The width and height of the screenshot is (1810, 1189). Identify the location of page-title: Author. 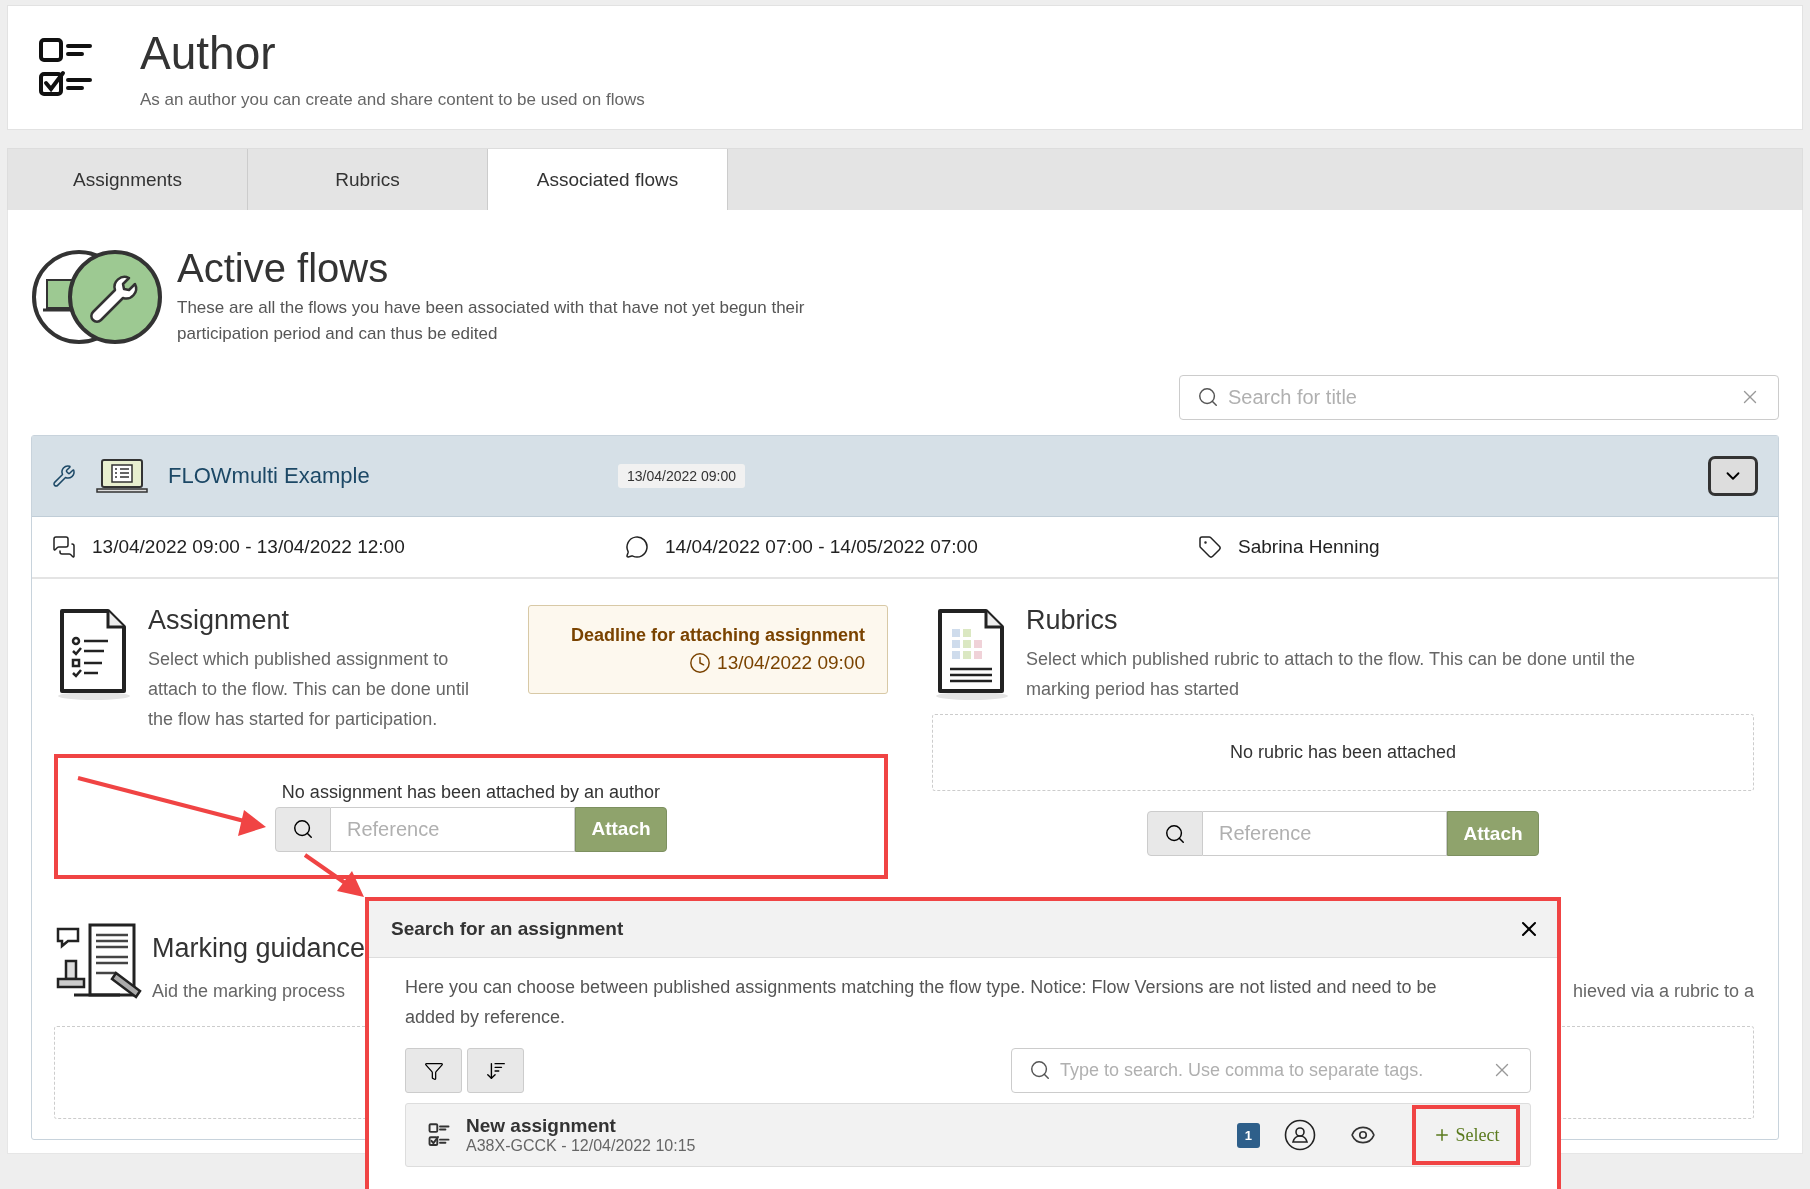
(208, 52).